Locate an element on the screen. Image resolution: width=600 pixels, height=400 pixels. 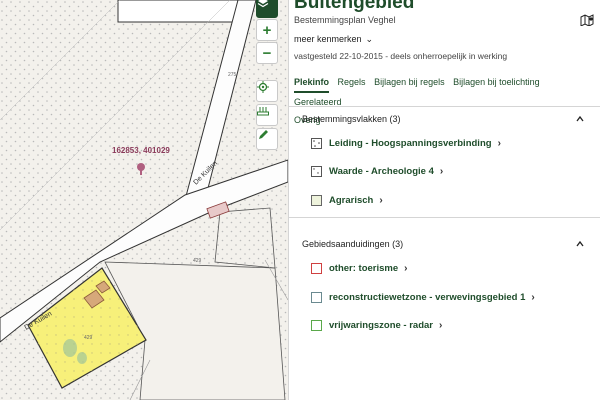
section-bestemmingsvlakken: Bestemmingsvlakken (3) is located at coordinates (351, 119).